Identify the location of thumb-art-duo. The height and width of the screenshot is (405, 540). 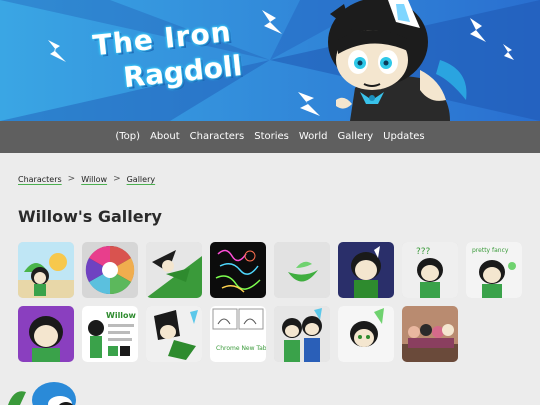
(302, 334).